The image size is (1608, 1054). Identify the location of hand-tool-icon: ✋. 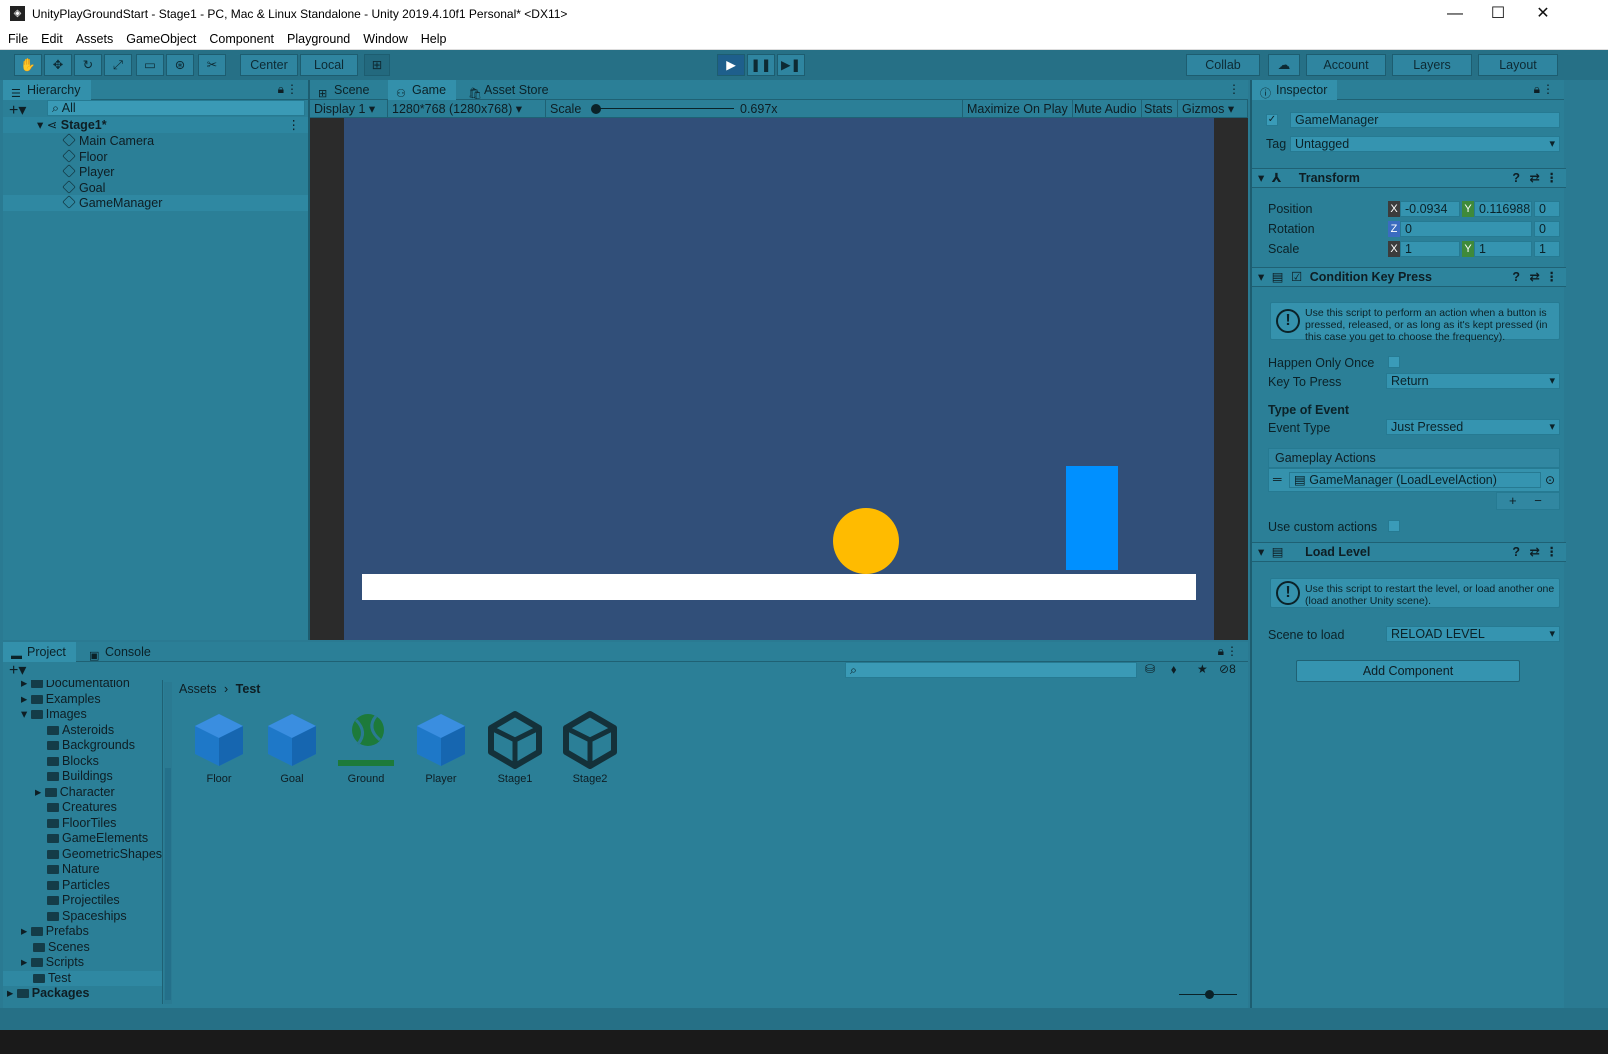
(28, 65).